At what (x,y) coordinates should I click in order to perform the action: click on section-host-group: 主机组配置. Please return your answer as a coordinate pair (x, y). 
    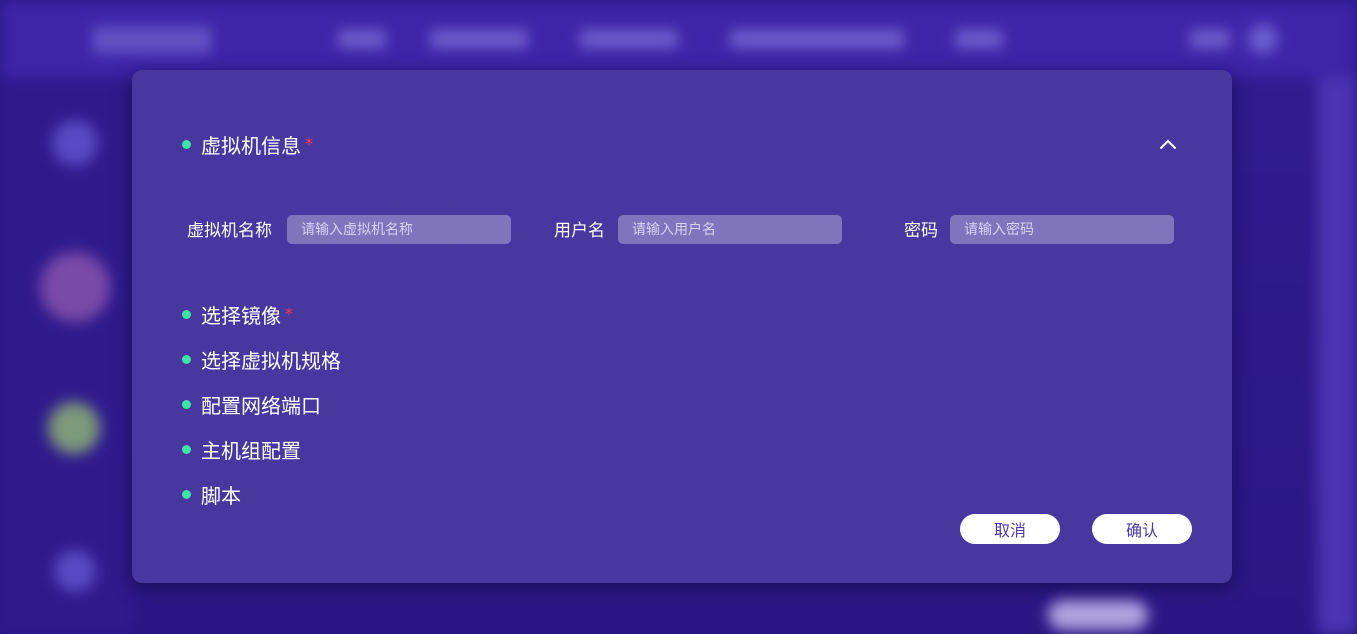
    Looking at the image, I should click on (241, 449).